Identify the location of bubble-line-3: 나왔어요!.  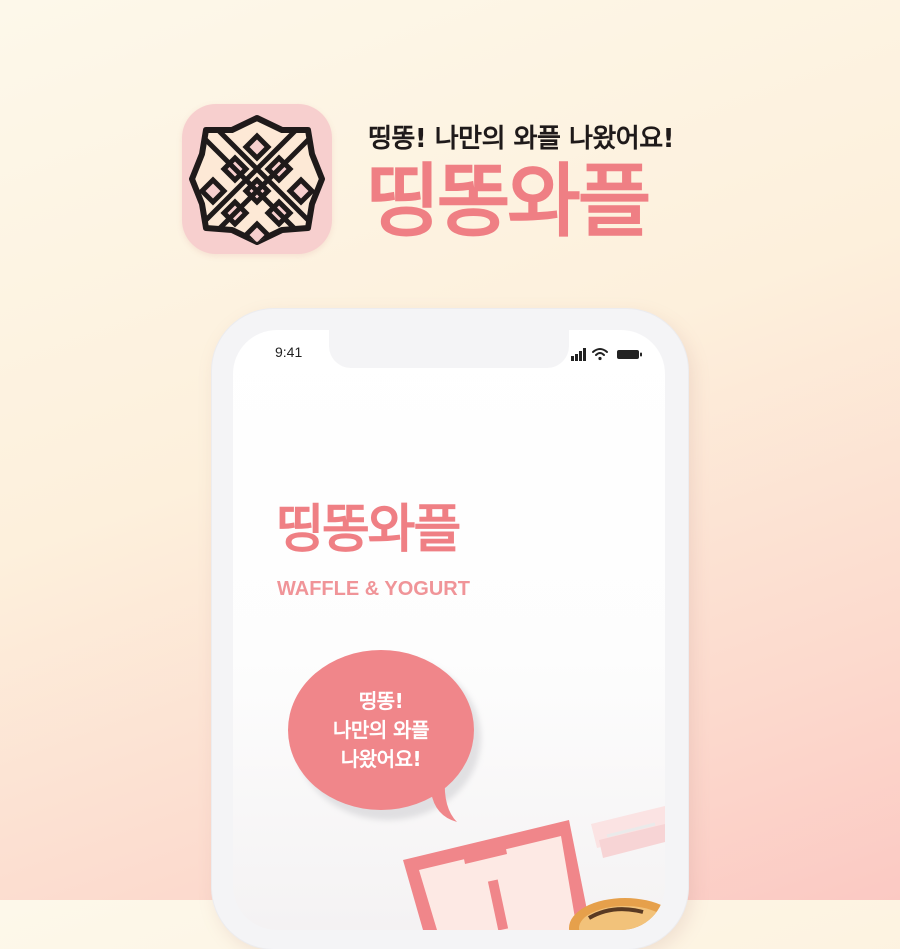
(381, 758).